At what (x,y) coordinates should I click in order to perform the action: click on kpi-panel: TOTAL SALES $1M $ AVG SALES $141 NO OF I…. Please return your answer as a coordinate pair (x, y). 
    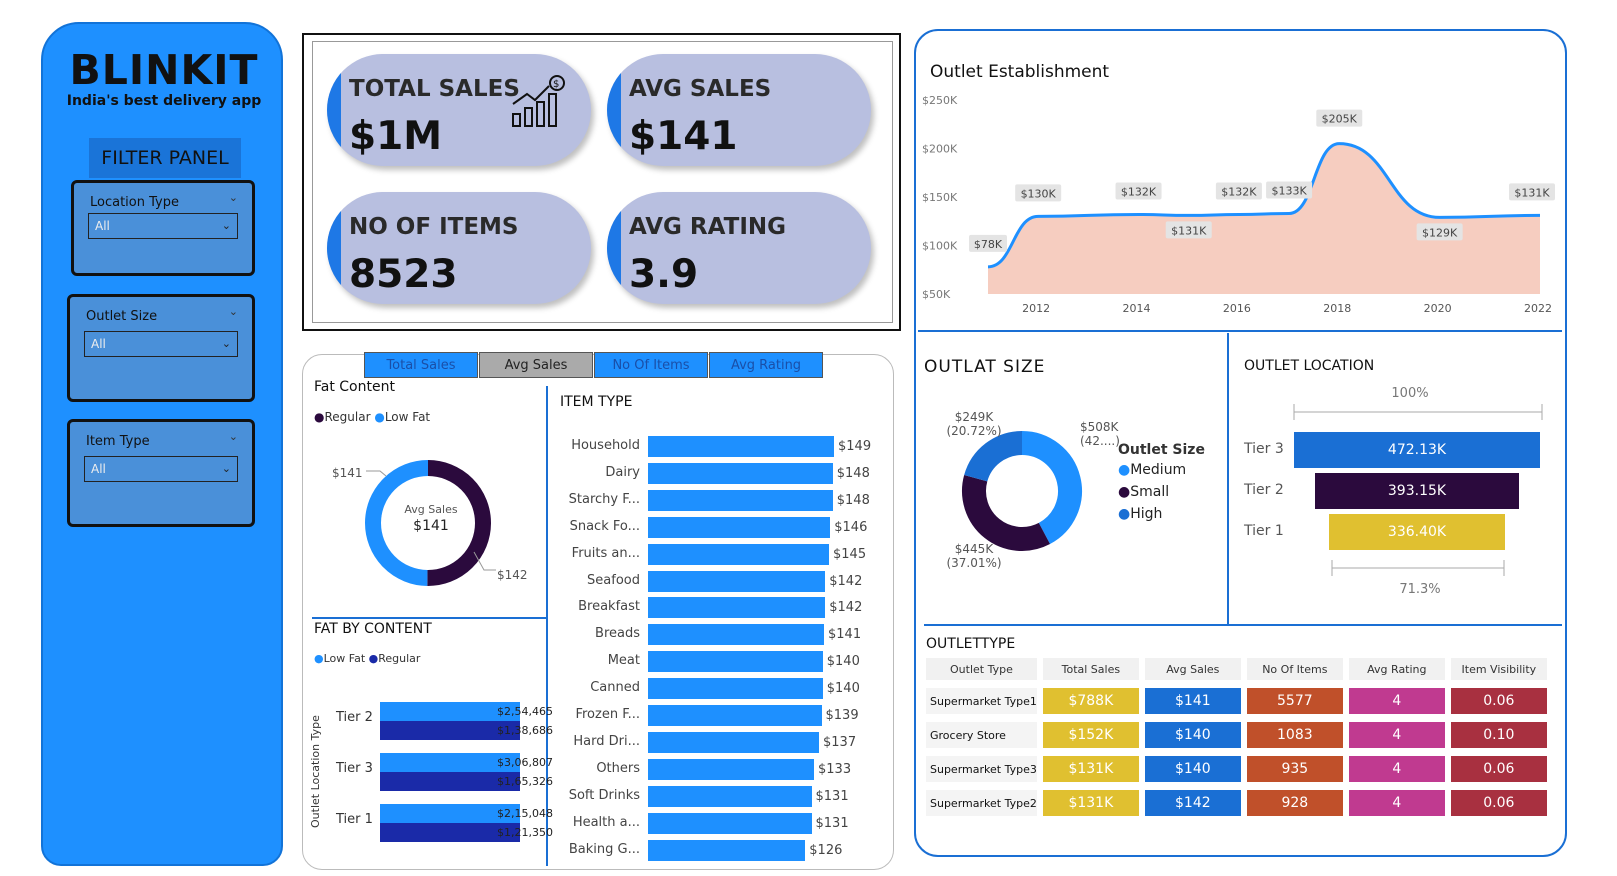
    Looking at the image, I should click on (601, 182).